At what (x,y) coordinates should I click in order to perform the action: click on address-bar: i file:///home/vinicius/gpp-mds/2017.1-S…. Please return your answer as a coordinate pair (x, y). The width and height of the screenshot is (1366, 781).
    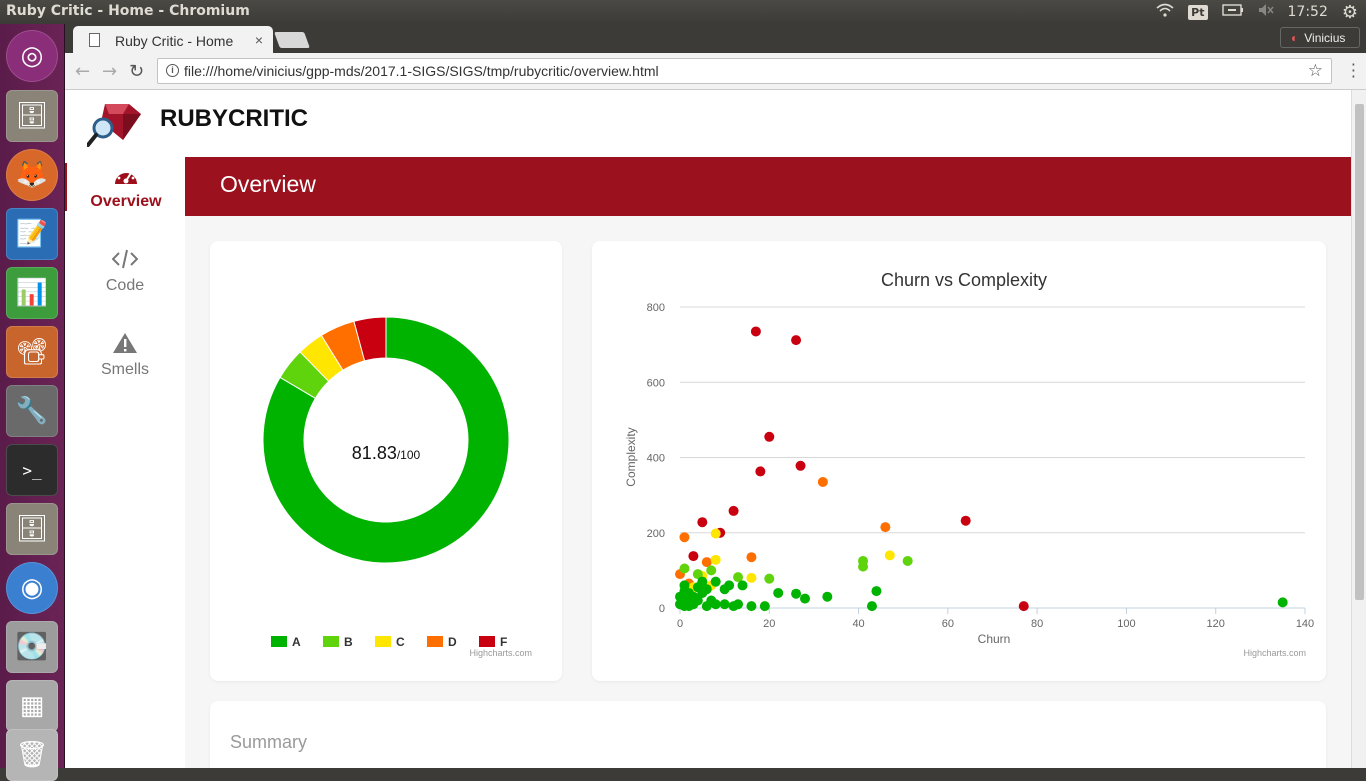
    Looking at the image, I should click on (744, 71).